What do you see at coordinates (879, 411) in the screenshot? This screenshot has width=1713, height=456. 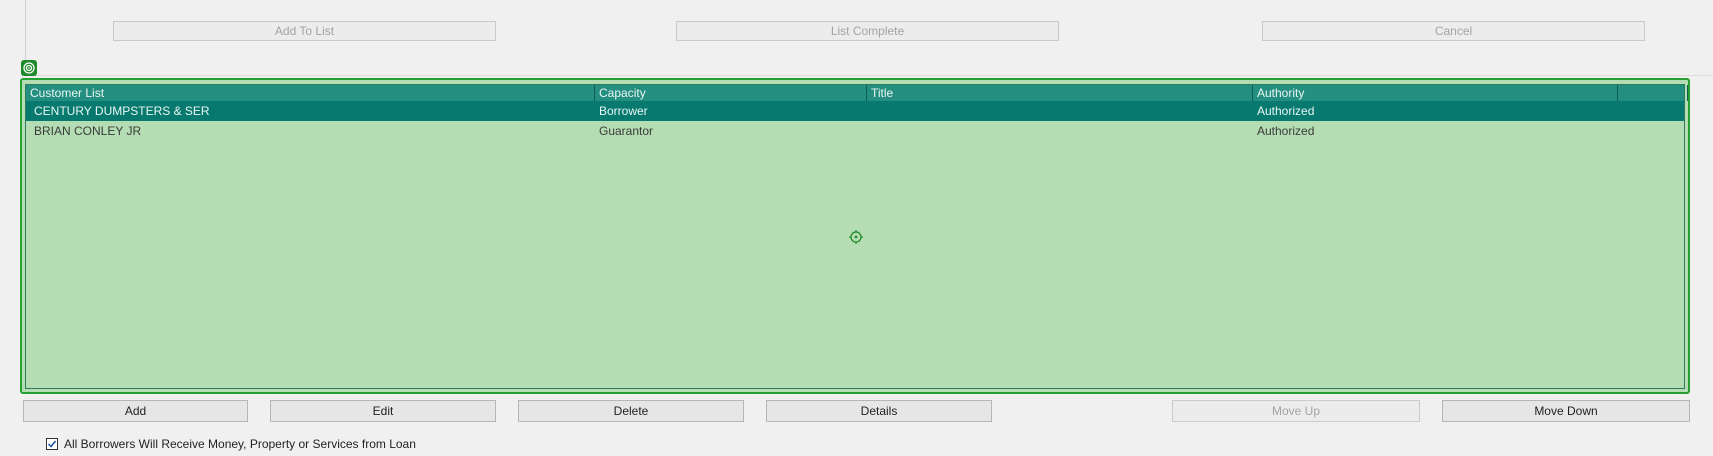 I see `details-button: Details` at bounding box center [879, 411].